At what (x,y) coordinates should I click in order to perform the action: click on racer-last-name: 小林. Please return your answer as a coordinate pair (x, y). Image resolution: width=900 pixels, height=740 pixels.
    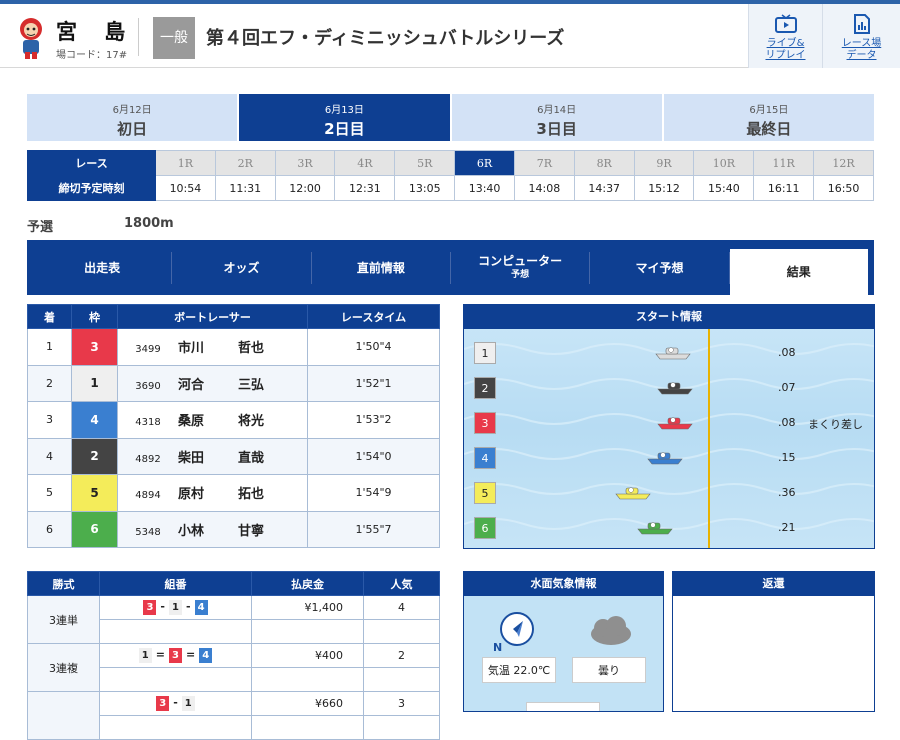
    Looking at the image, I should click on (191, 531).